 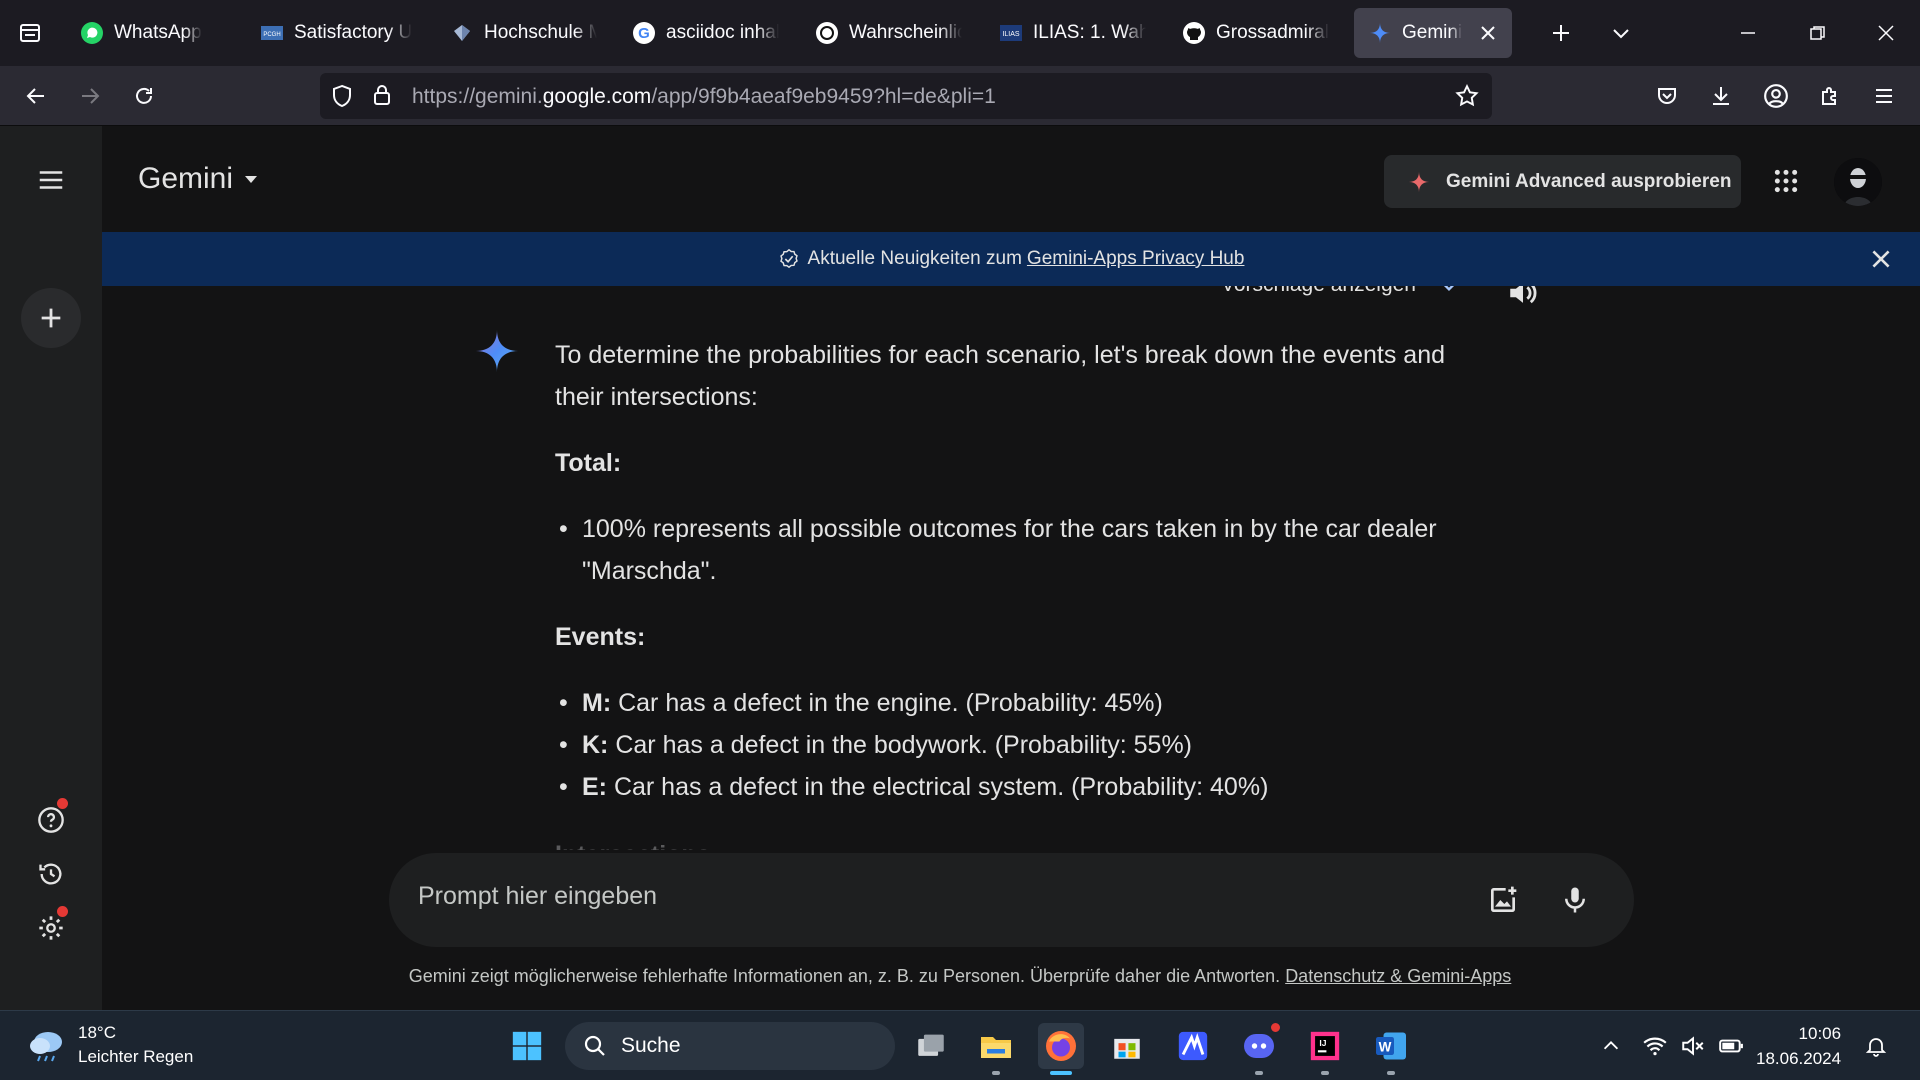 What do you see at coordinates (1817, 33) in the screenshot?
I see `restore-button` at bounding box center [1817, 33].